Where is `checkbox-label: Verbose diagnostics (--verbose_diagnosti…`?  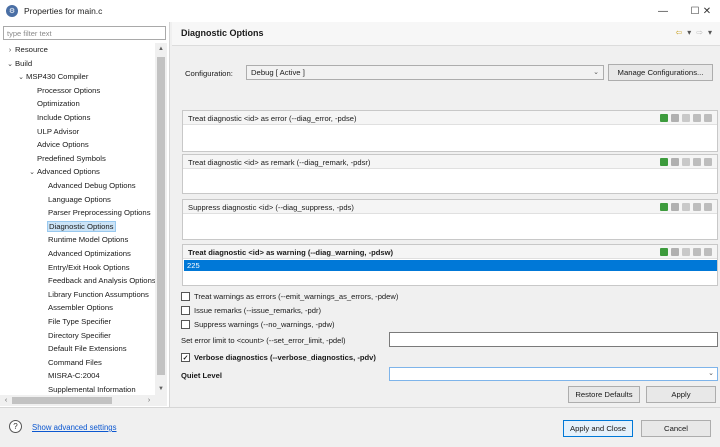
checkbox-label: Verbose diagnostics (--verbose_diagnosti… is located at coordinates (285, 357).